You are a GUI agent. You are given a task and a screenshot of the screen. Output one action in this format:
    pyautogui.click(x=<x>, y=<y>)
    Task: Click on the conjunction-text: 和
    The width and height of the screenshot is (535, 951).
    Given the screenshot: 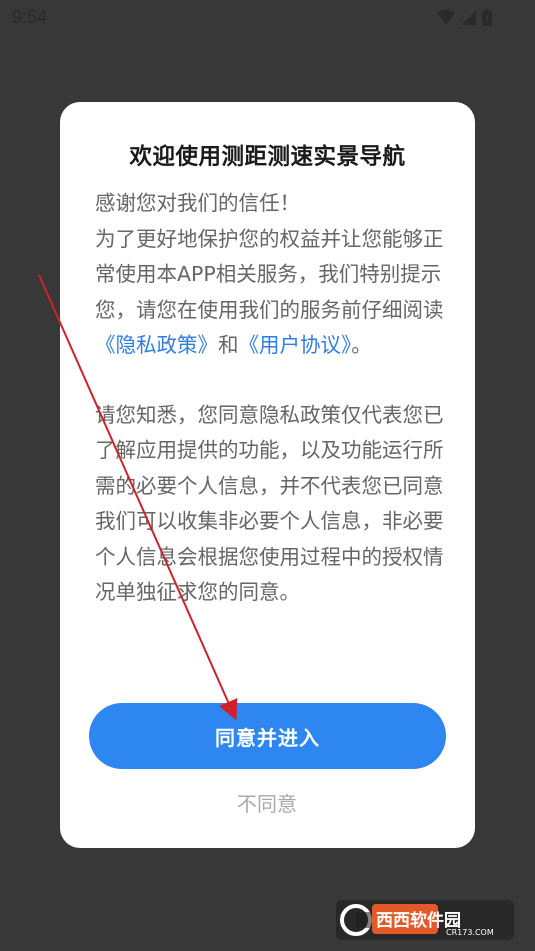 What is the action you would take?
    pyautogui.click(x=228, y=345)
    